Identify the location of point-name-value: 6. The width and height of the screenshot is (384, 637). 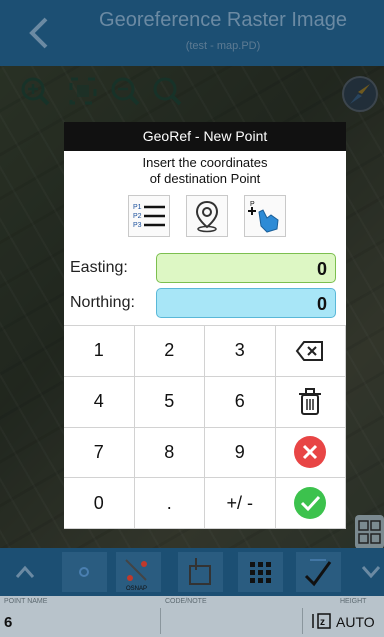
(8, 622).